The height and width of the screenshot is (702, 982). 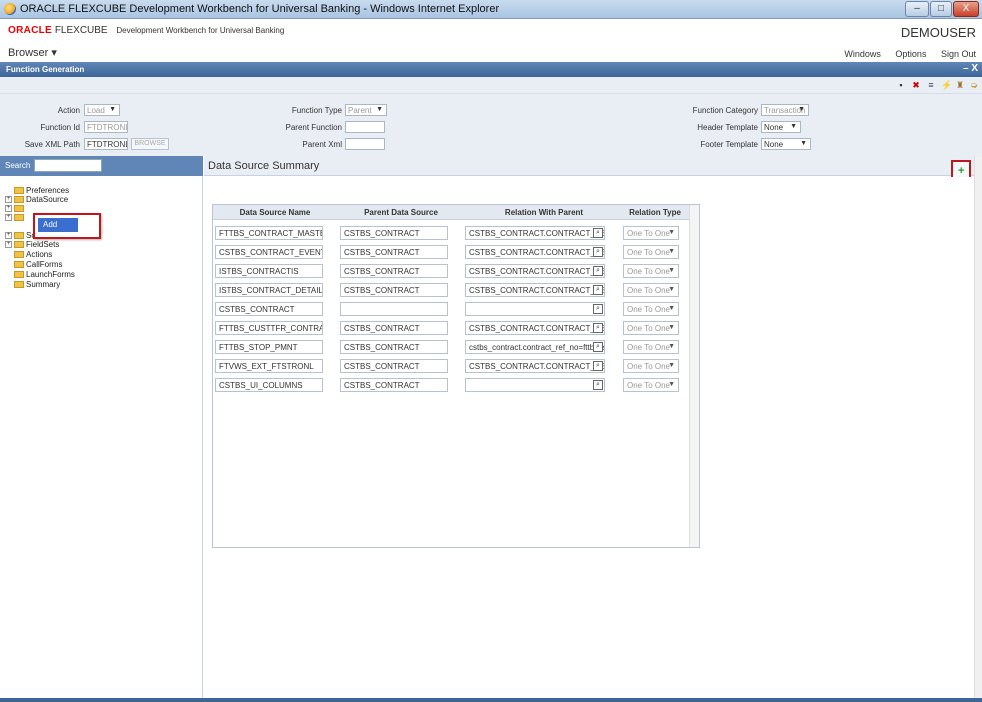 I want to click on tree-node-callforms: CallForms, so click(x=38, y=264).